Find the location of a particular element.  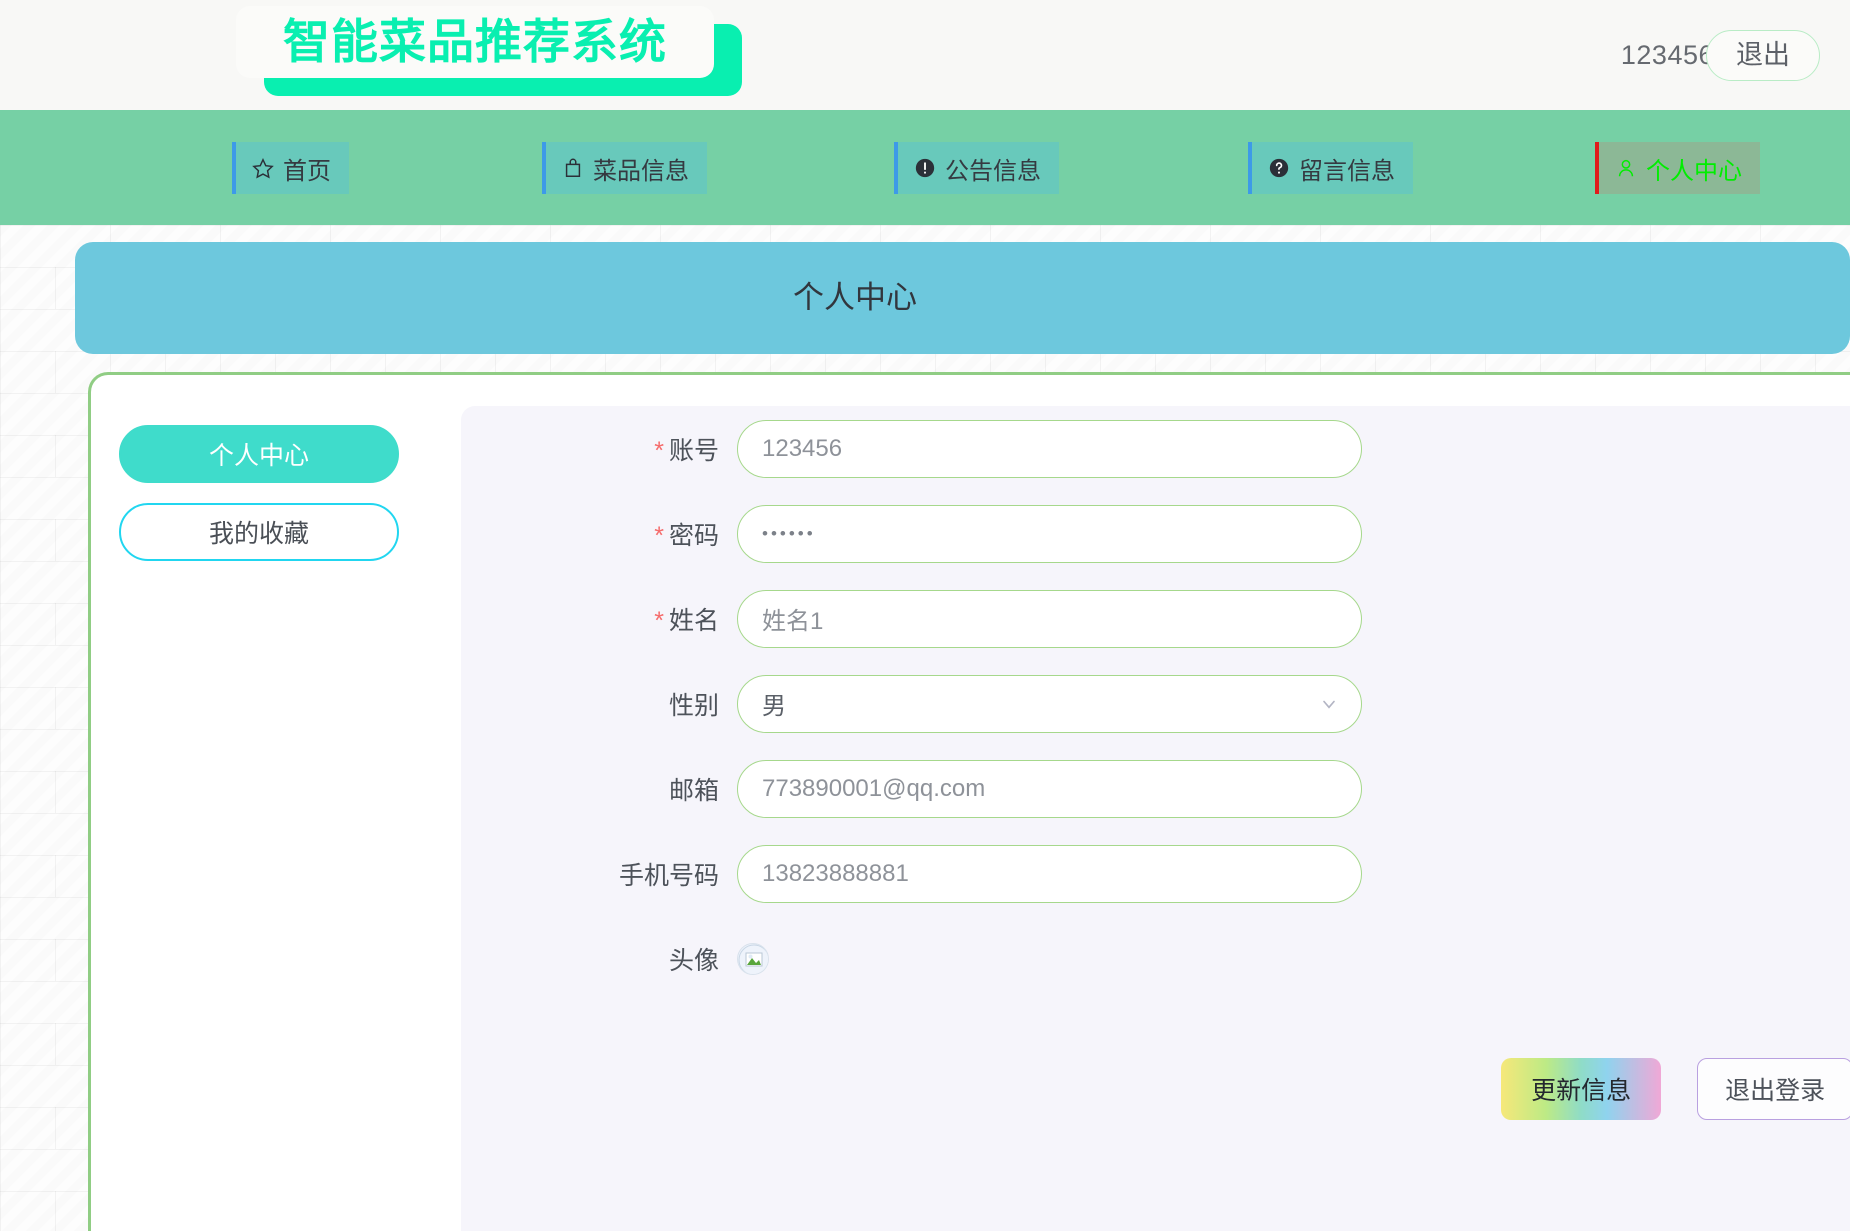

sidebar-menu: 个人中心 我的收藏 is located at coordinates (259, 503).